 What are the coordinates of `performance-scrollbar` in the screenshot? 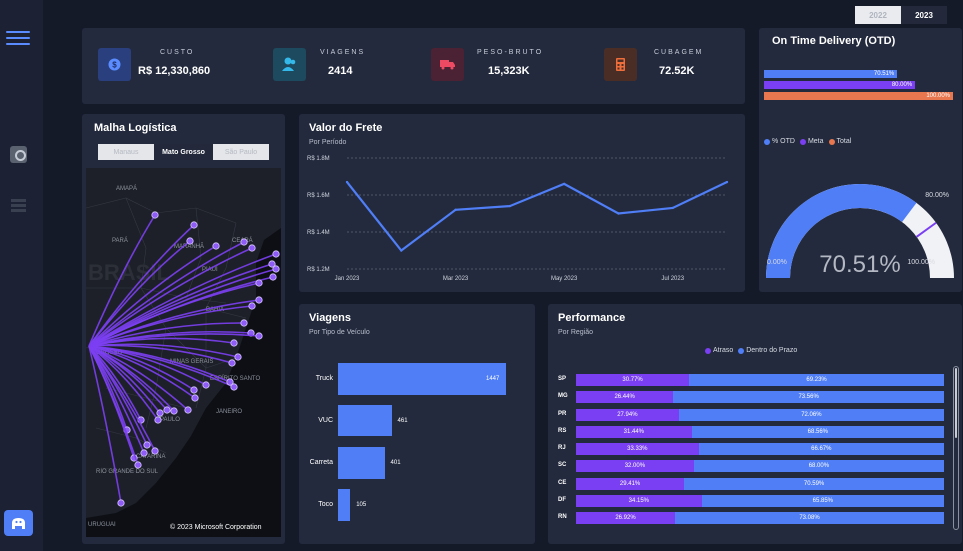 It's located at (956, 448).